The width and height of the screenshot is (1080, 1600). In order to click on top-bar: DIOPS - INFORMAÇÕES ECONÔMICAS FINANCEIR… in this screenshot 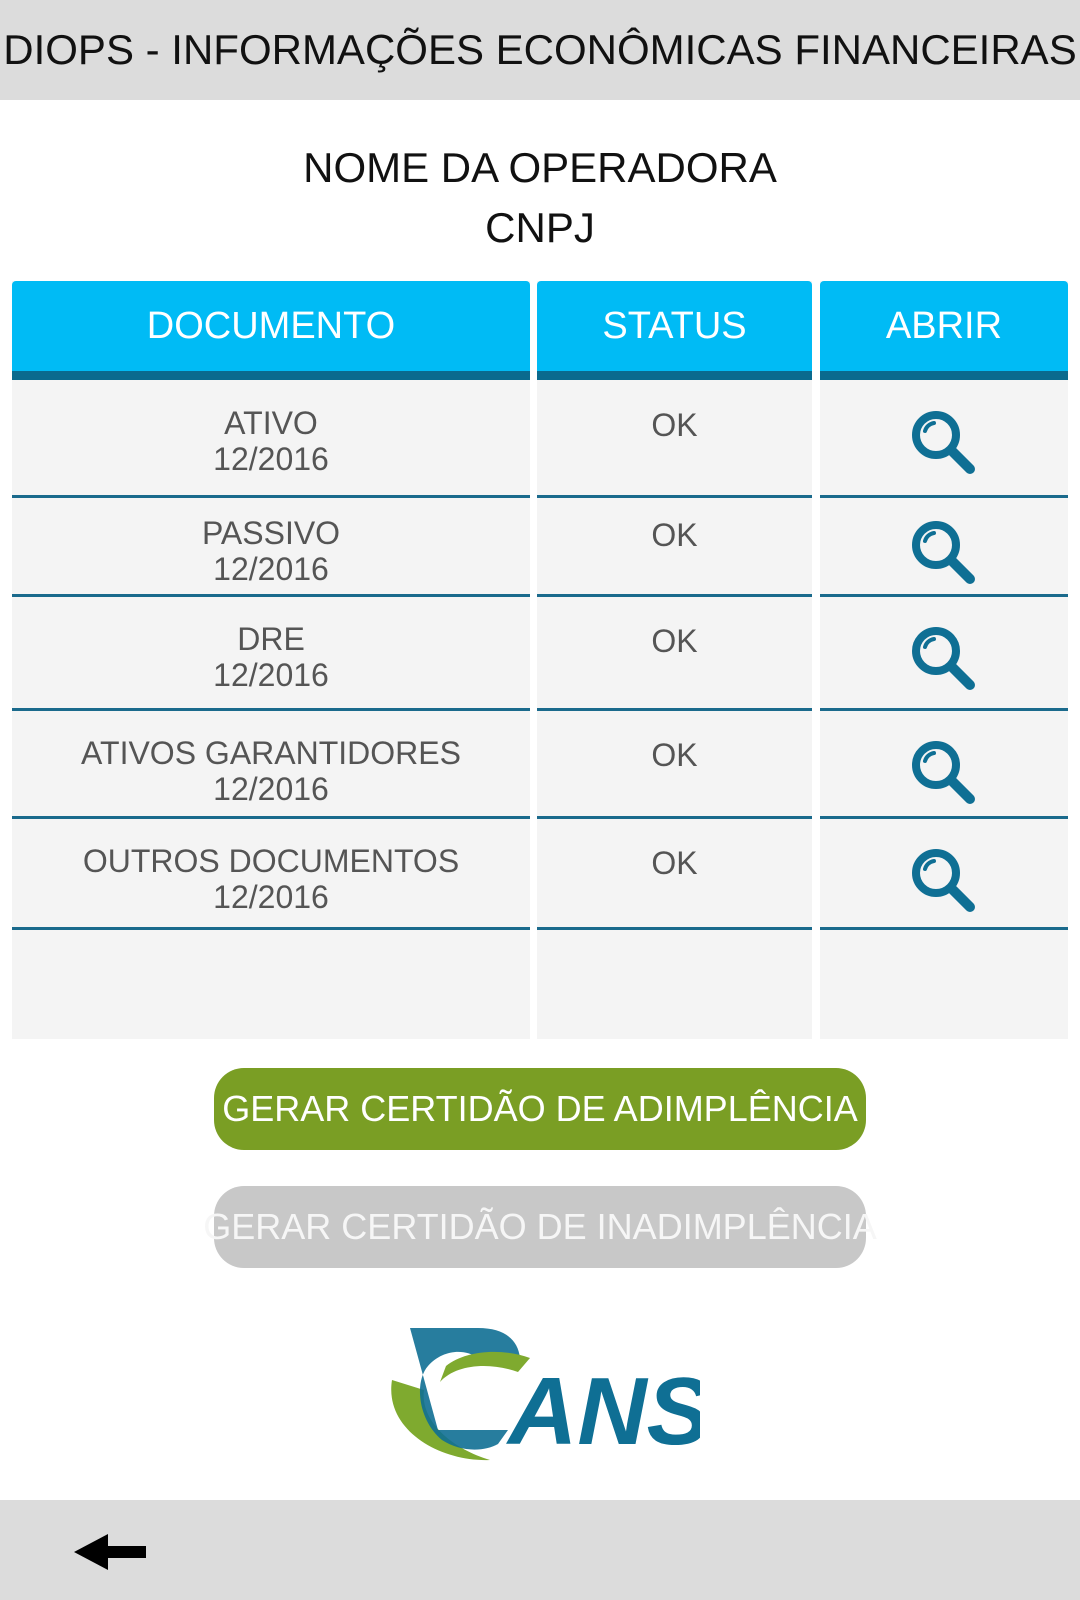, I will do `click(540, 50)`.